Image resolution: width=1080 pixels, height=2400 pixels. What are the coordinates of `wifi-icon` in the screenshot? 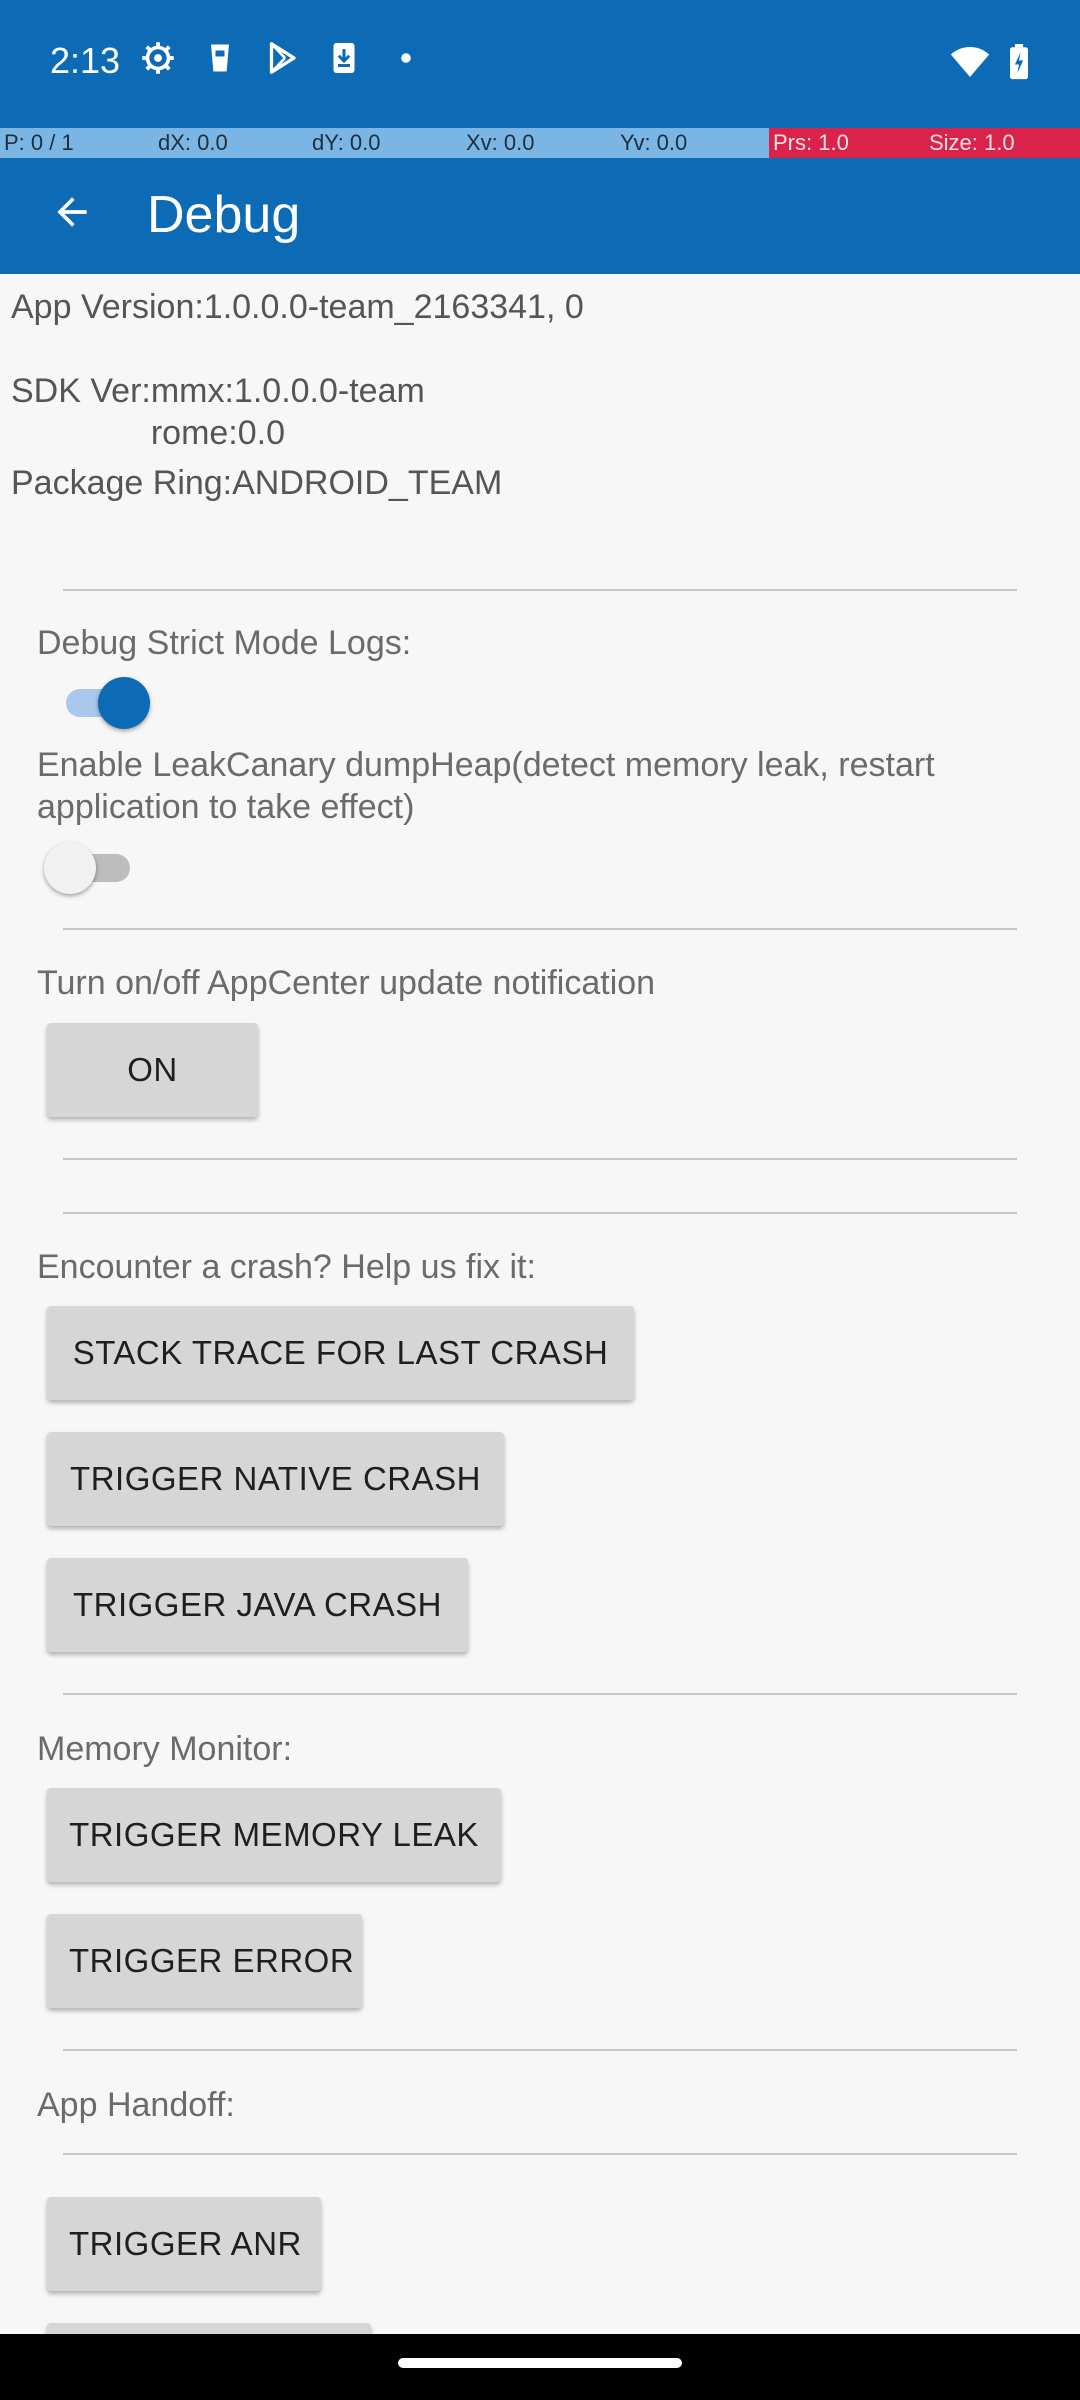 It's located at (970, 64).